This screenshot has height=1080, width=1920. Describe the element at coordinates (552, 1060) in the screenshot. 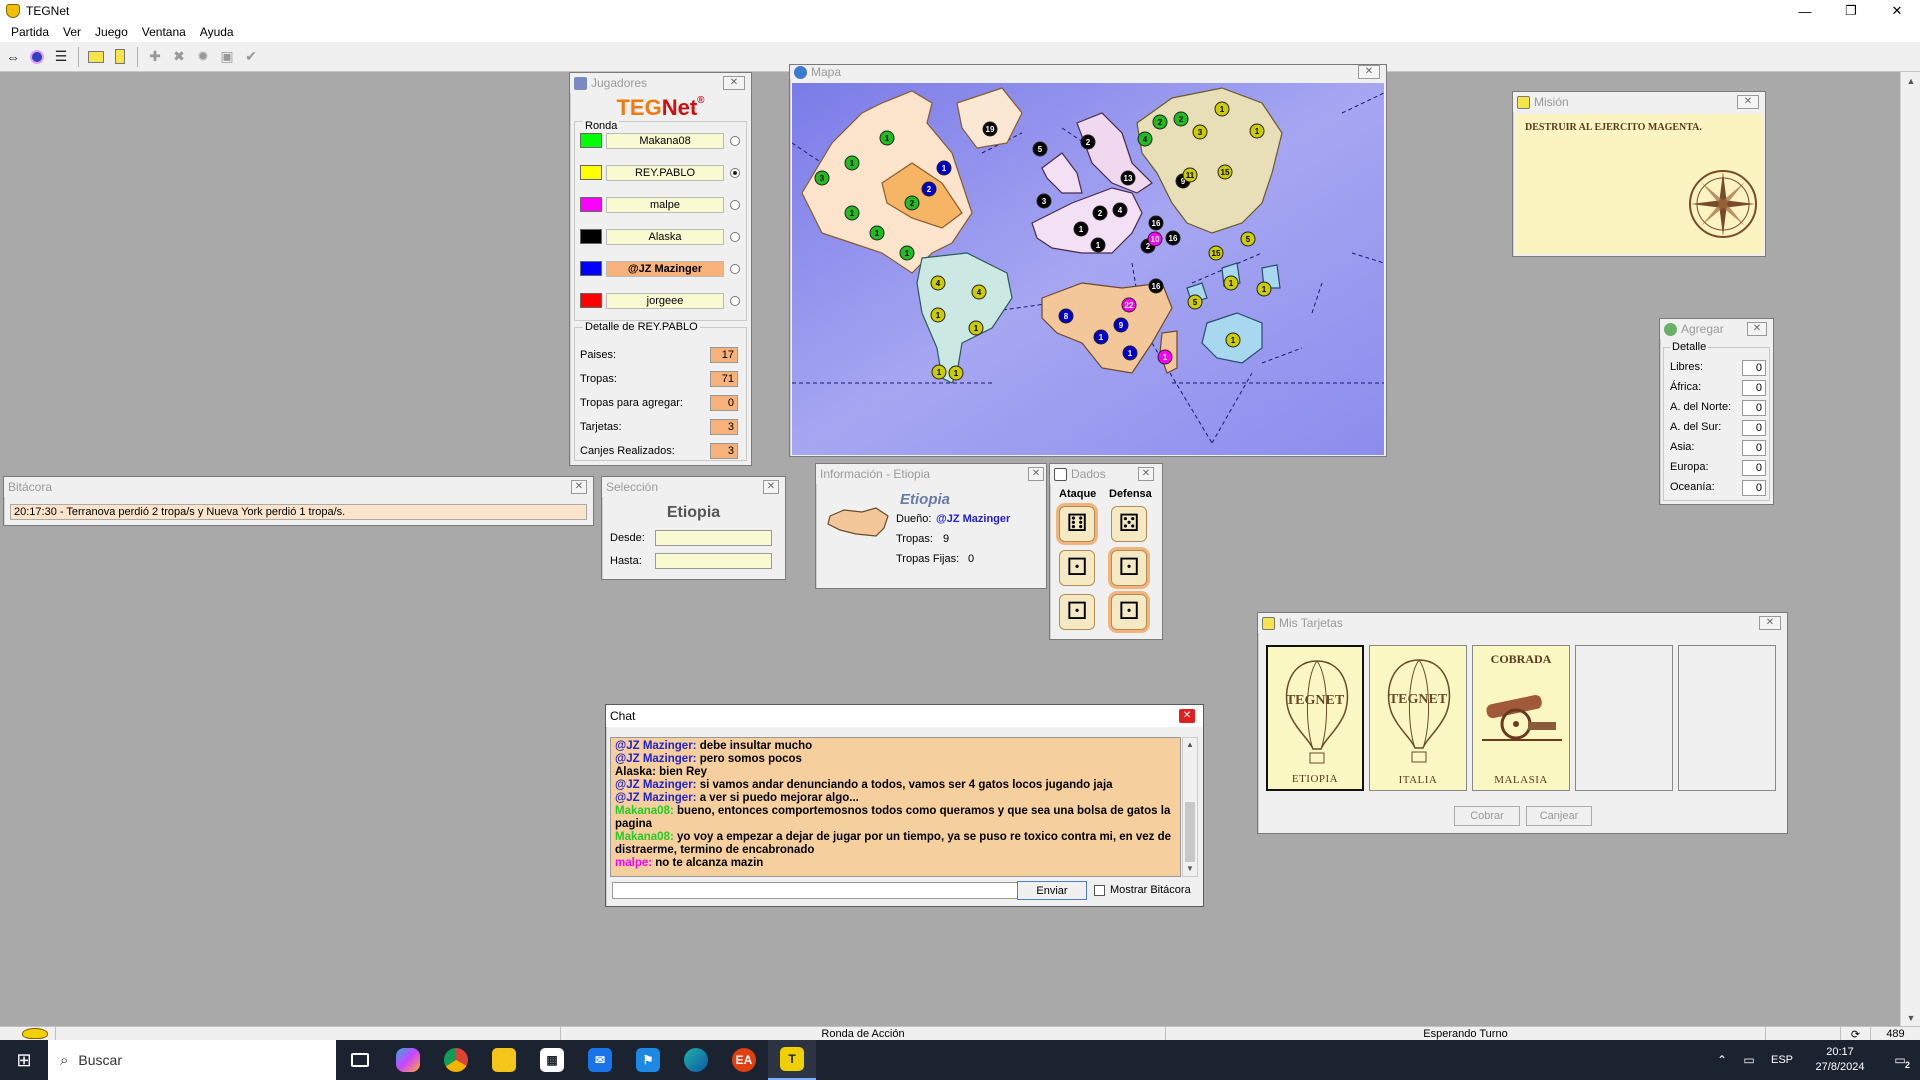

I see `store-icon: ▦` at that location.